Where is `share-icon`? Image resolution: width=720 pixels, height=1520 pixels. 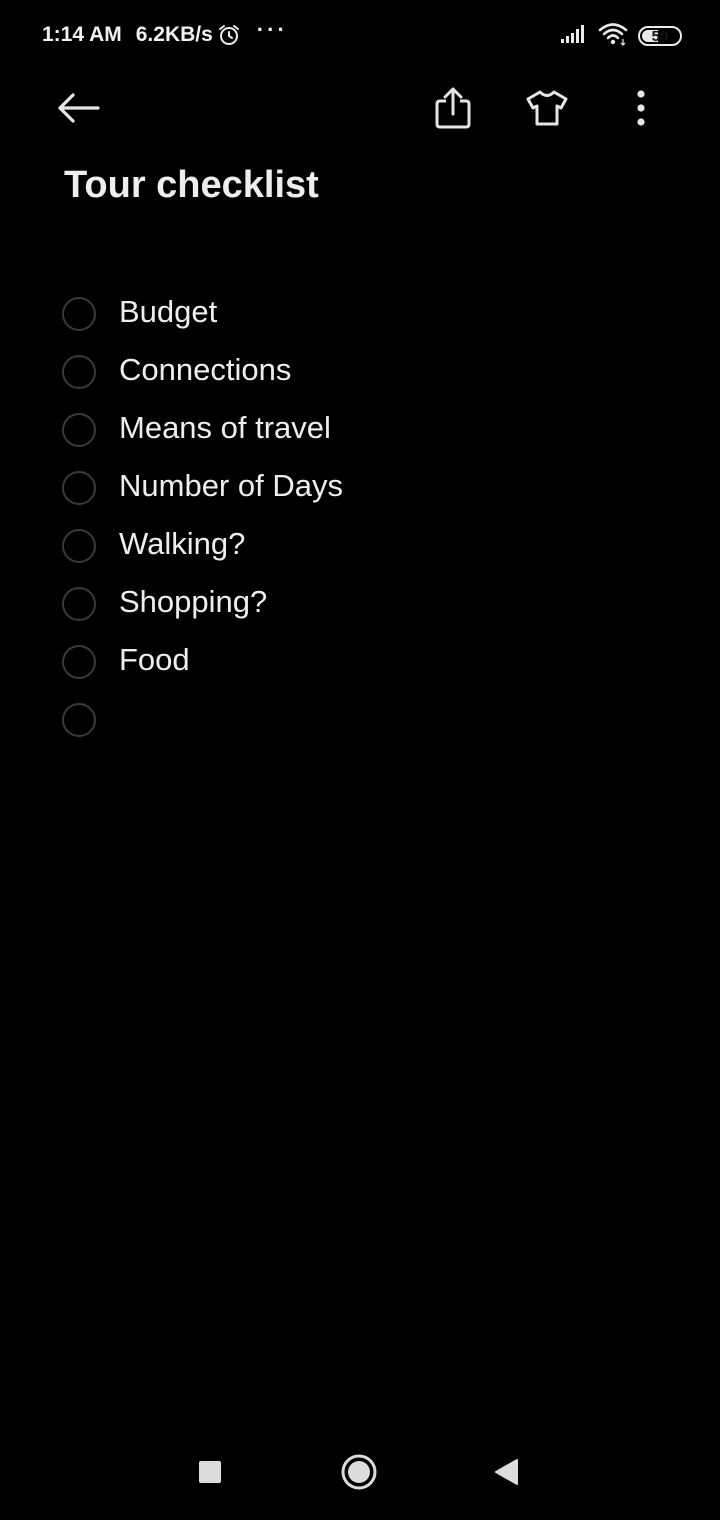
share-icon is located at coordinates (453, 108).